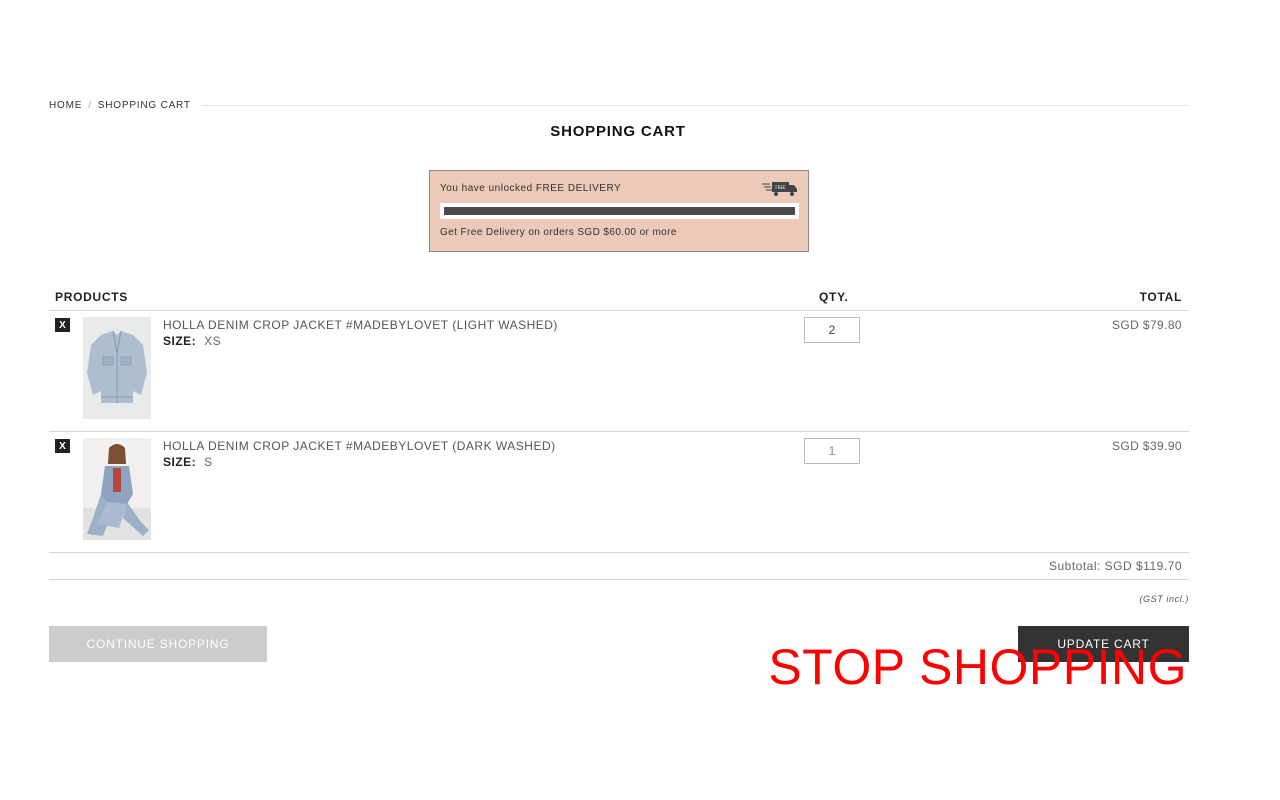 The width and height of the screenshot is (1280, 800). What do you see at coordinates (695, 105) in the screenshot?
I see `breadcrumb-divider` at bounding box center [695, 105].